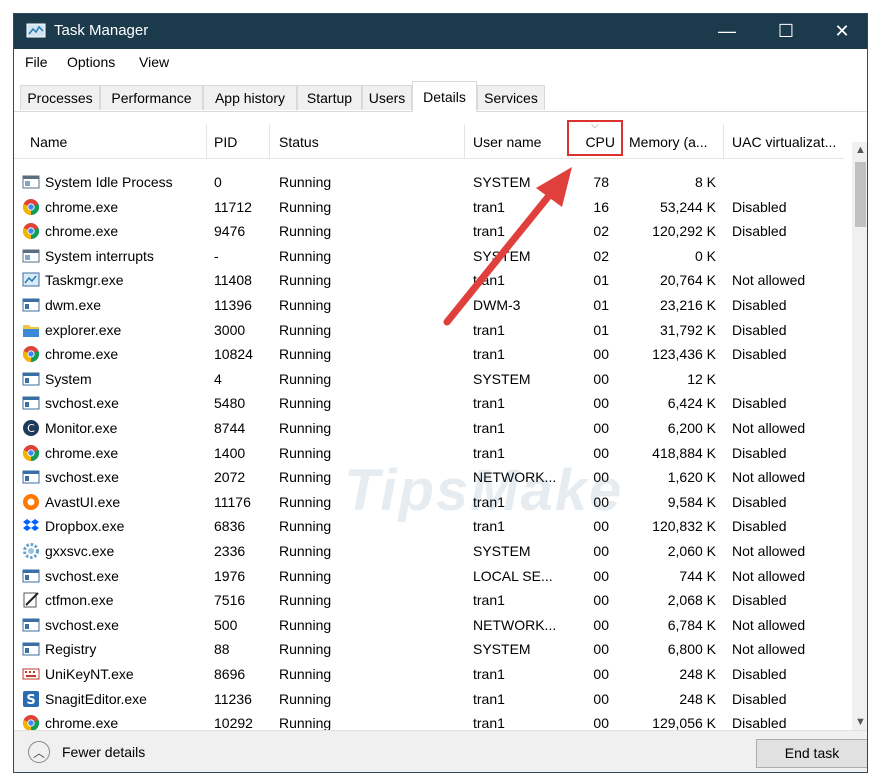  What do you see at coordinates (684, 526) in the screenshot?
I see `process-memory: 120,832 K` at bounding box center [684, 526].